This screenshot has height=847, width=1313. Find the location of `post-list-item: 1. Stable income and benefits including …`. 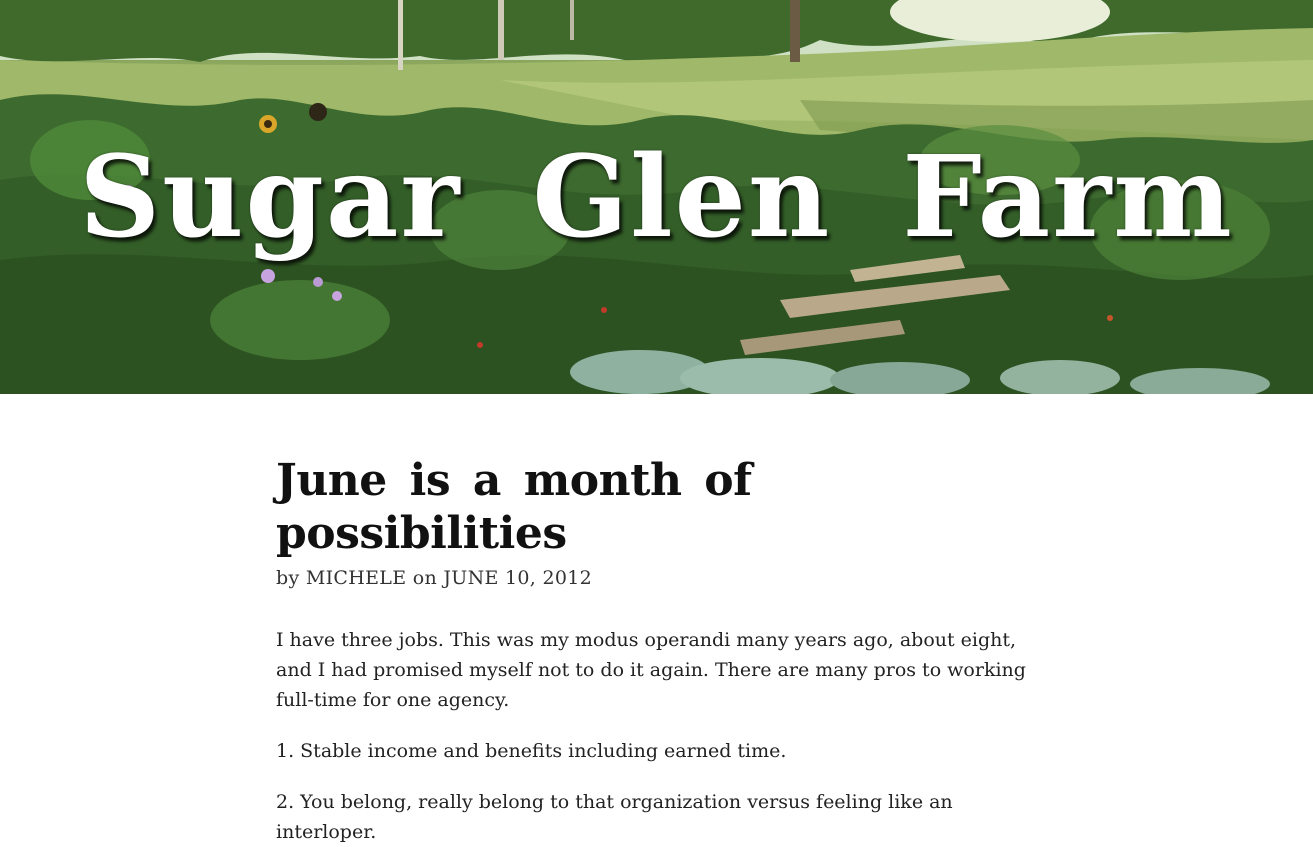

post-list-item: 1. Stable income and benefits including … is located at coordinates (531, 750).